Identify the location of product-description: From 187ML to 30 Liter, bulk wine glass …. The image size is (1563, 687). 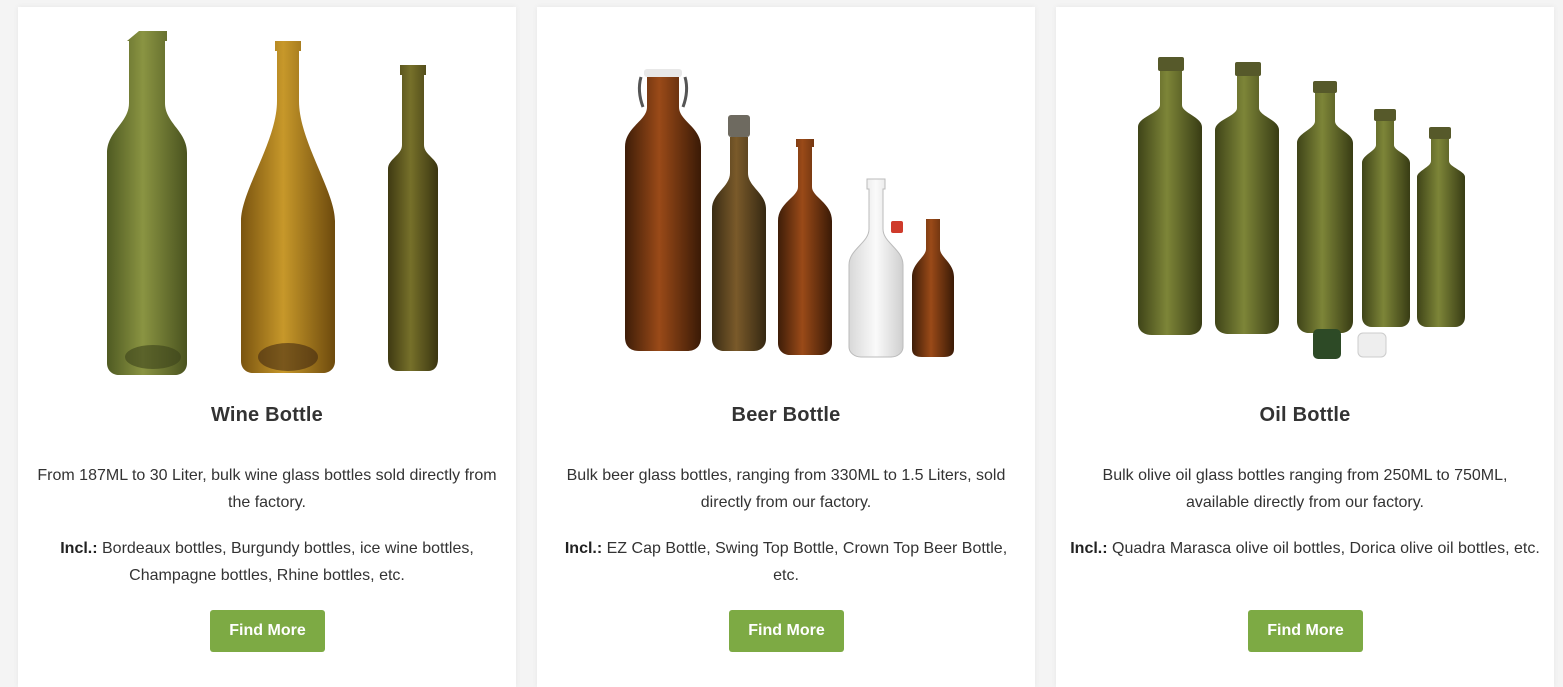
(267, 489).